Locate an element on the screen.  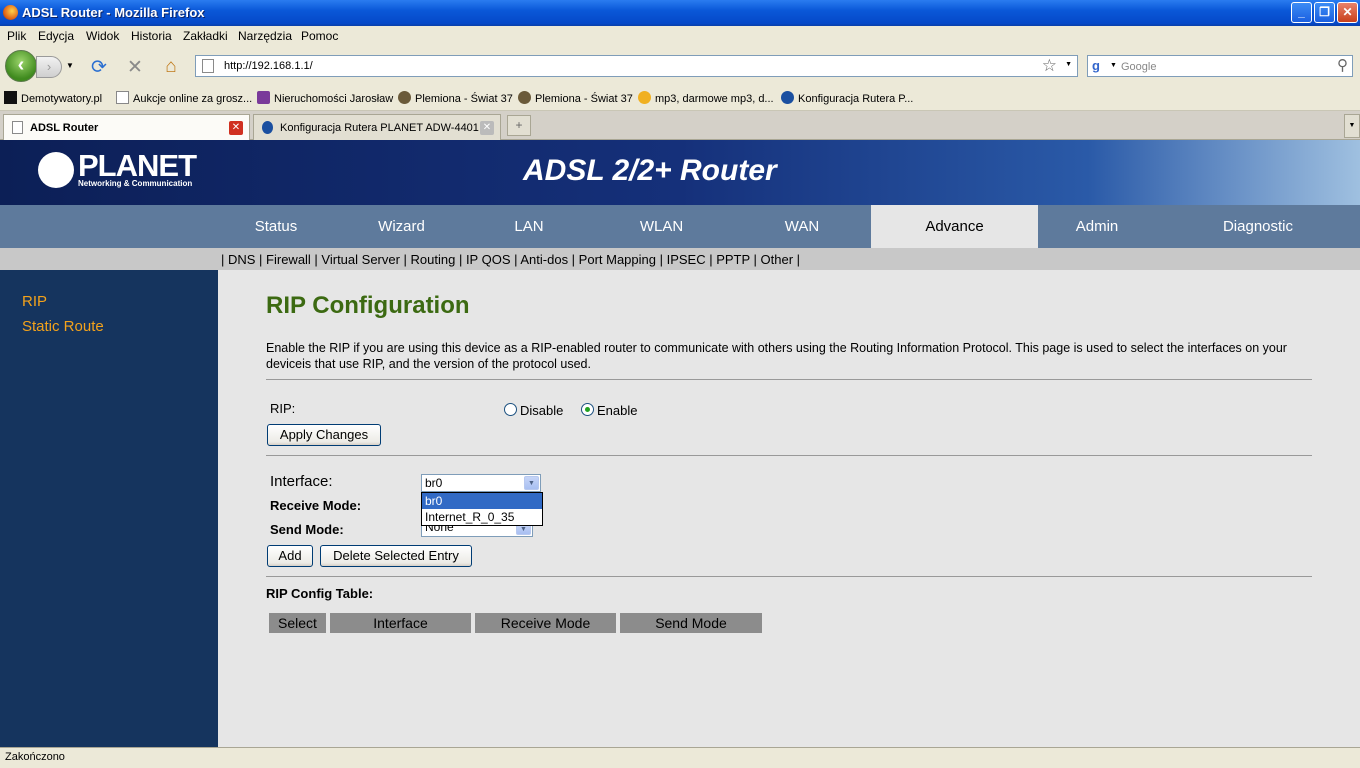
product-title: ADSL 2/2+ Router is located at coordinates (650, 170).